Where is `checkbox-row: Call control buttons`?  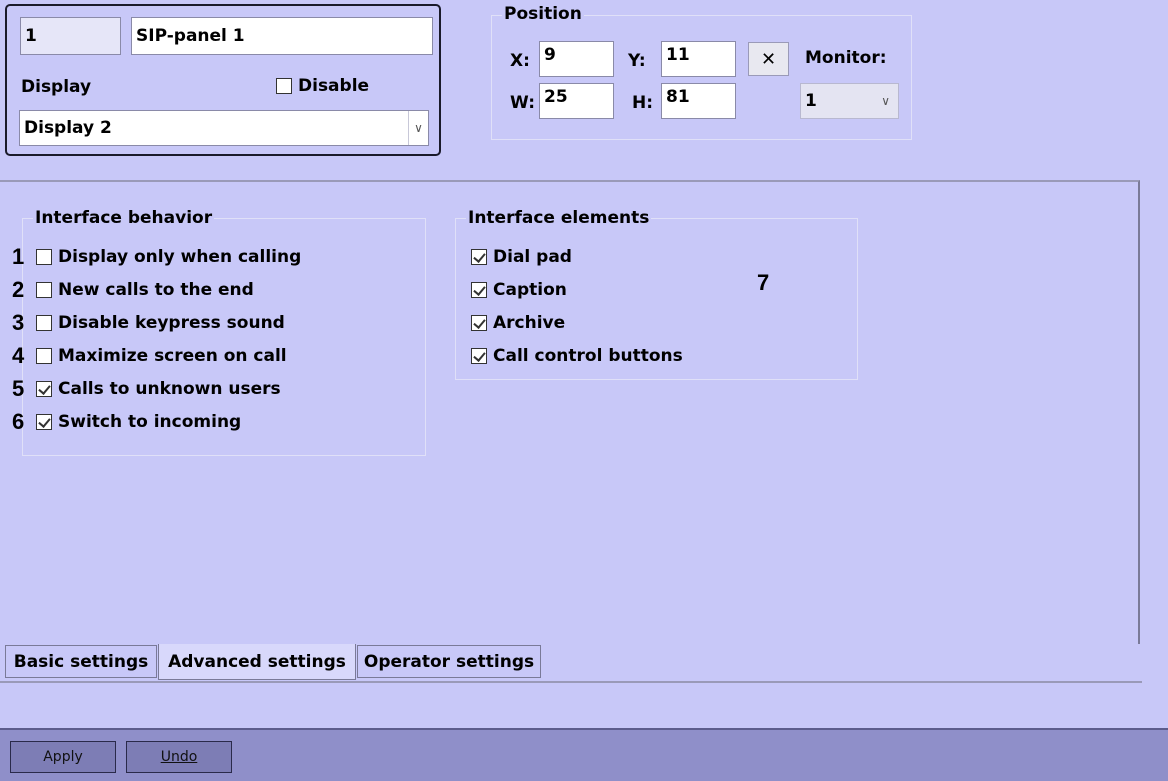
checkbox-row: Call control buttons is located at coordinates (577, 355).